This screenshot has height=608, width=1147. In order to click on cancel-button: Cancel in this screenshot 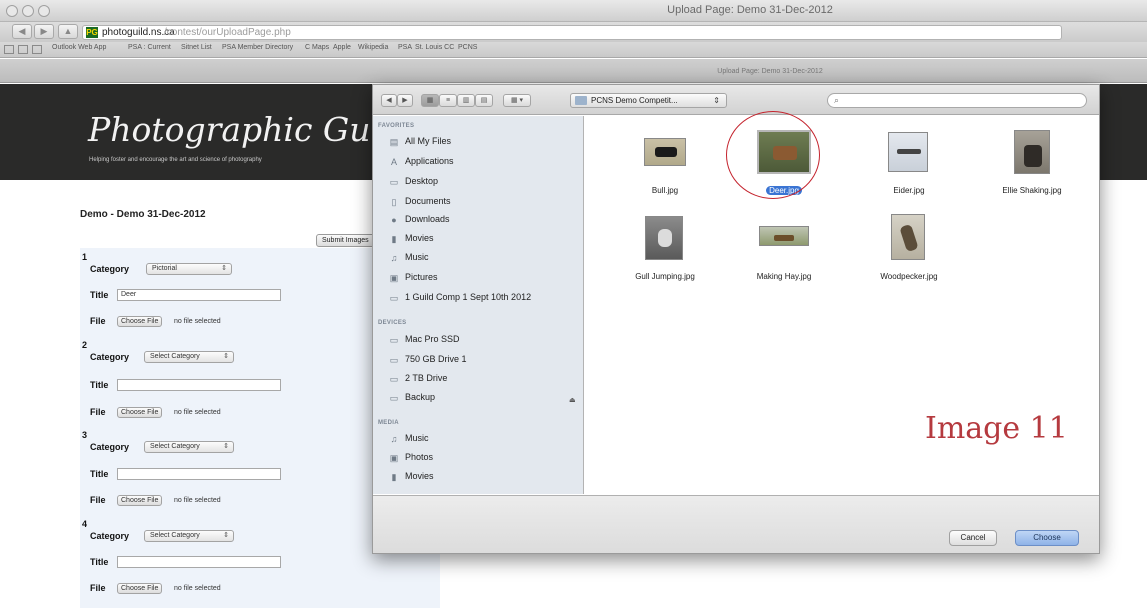, I will do `click(973, 538)`.